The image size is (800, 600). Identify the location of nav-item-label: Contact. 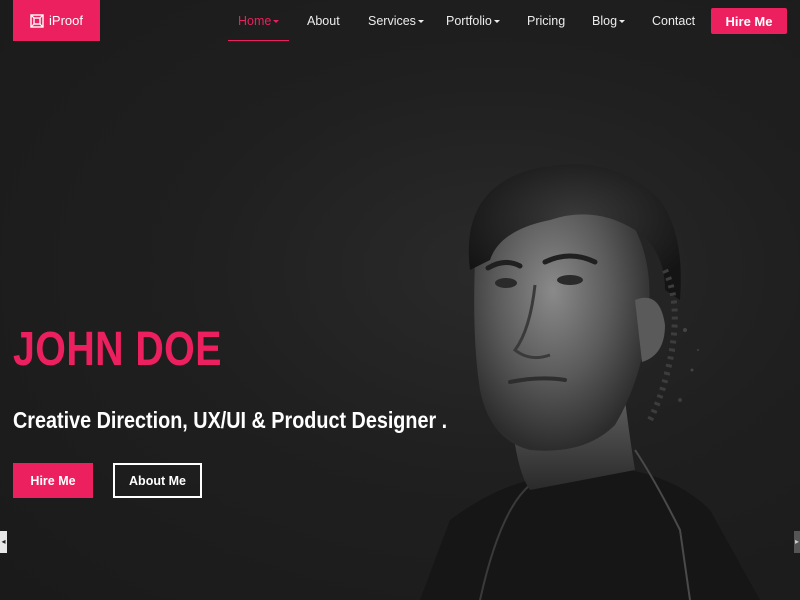
(674, 20).